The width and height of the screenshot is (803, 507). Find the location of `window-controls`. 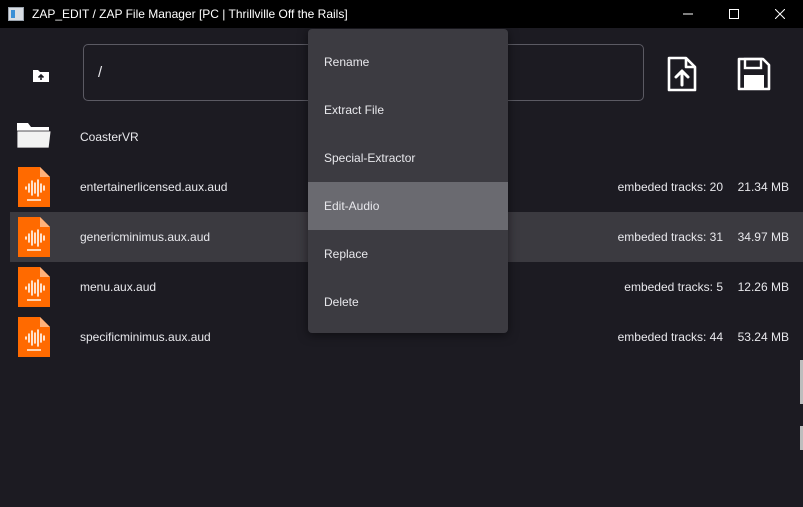

window-controls is located at coordinates (734, 14).